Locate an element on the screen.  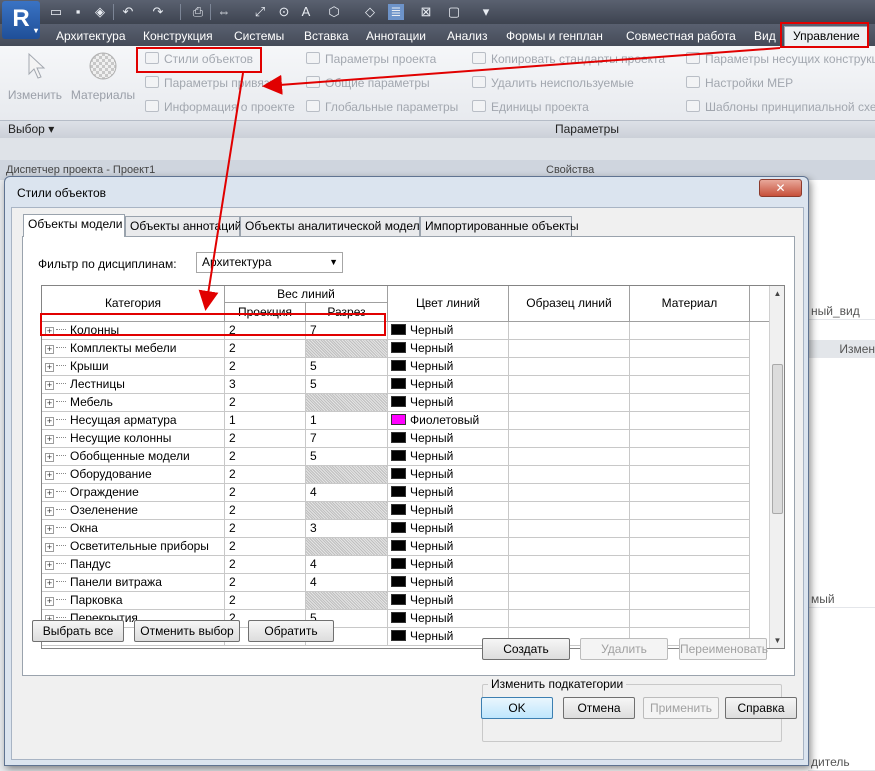
panel-select-dropdown: Выбор ▾ is located at coordinates (31, 129).